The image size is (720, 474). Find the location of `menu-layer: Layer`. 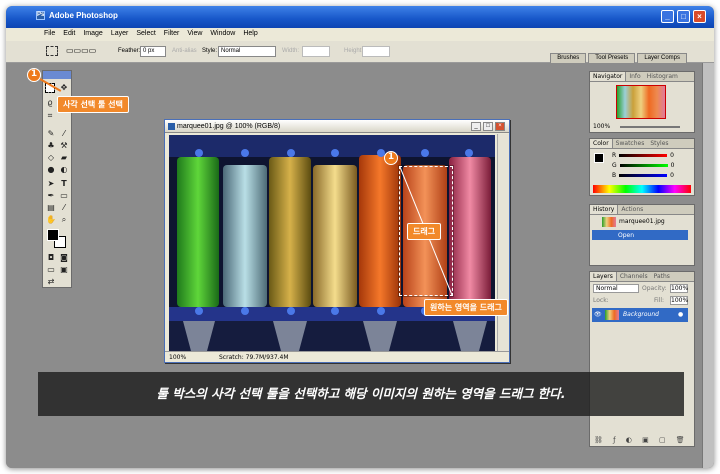

menu-layer: Layer is located at coordinates (120, 32).